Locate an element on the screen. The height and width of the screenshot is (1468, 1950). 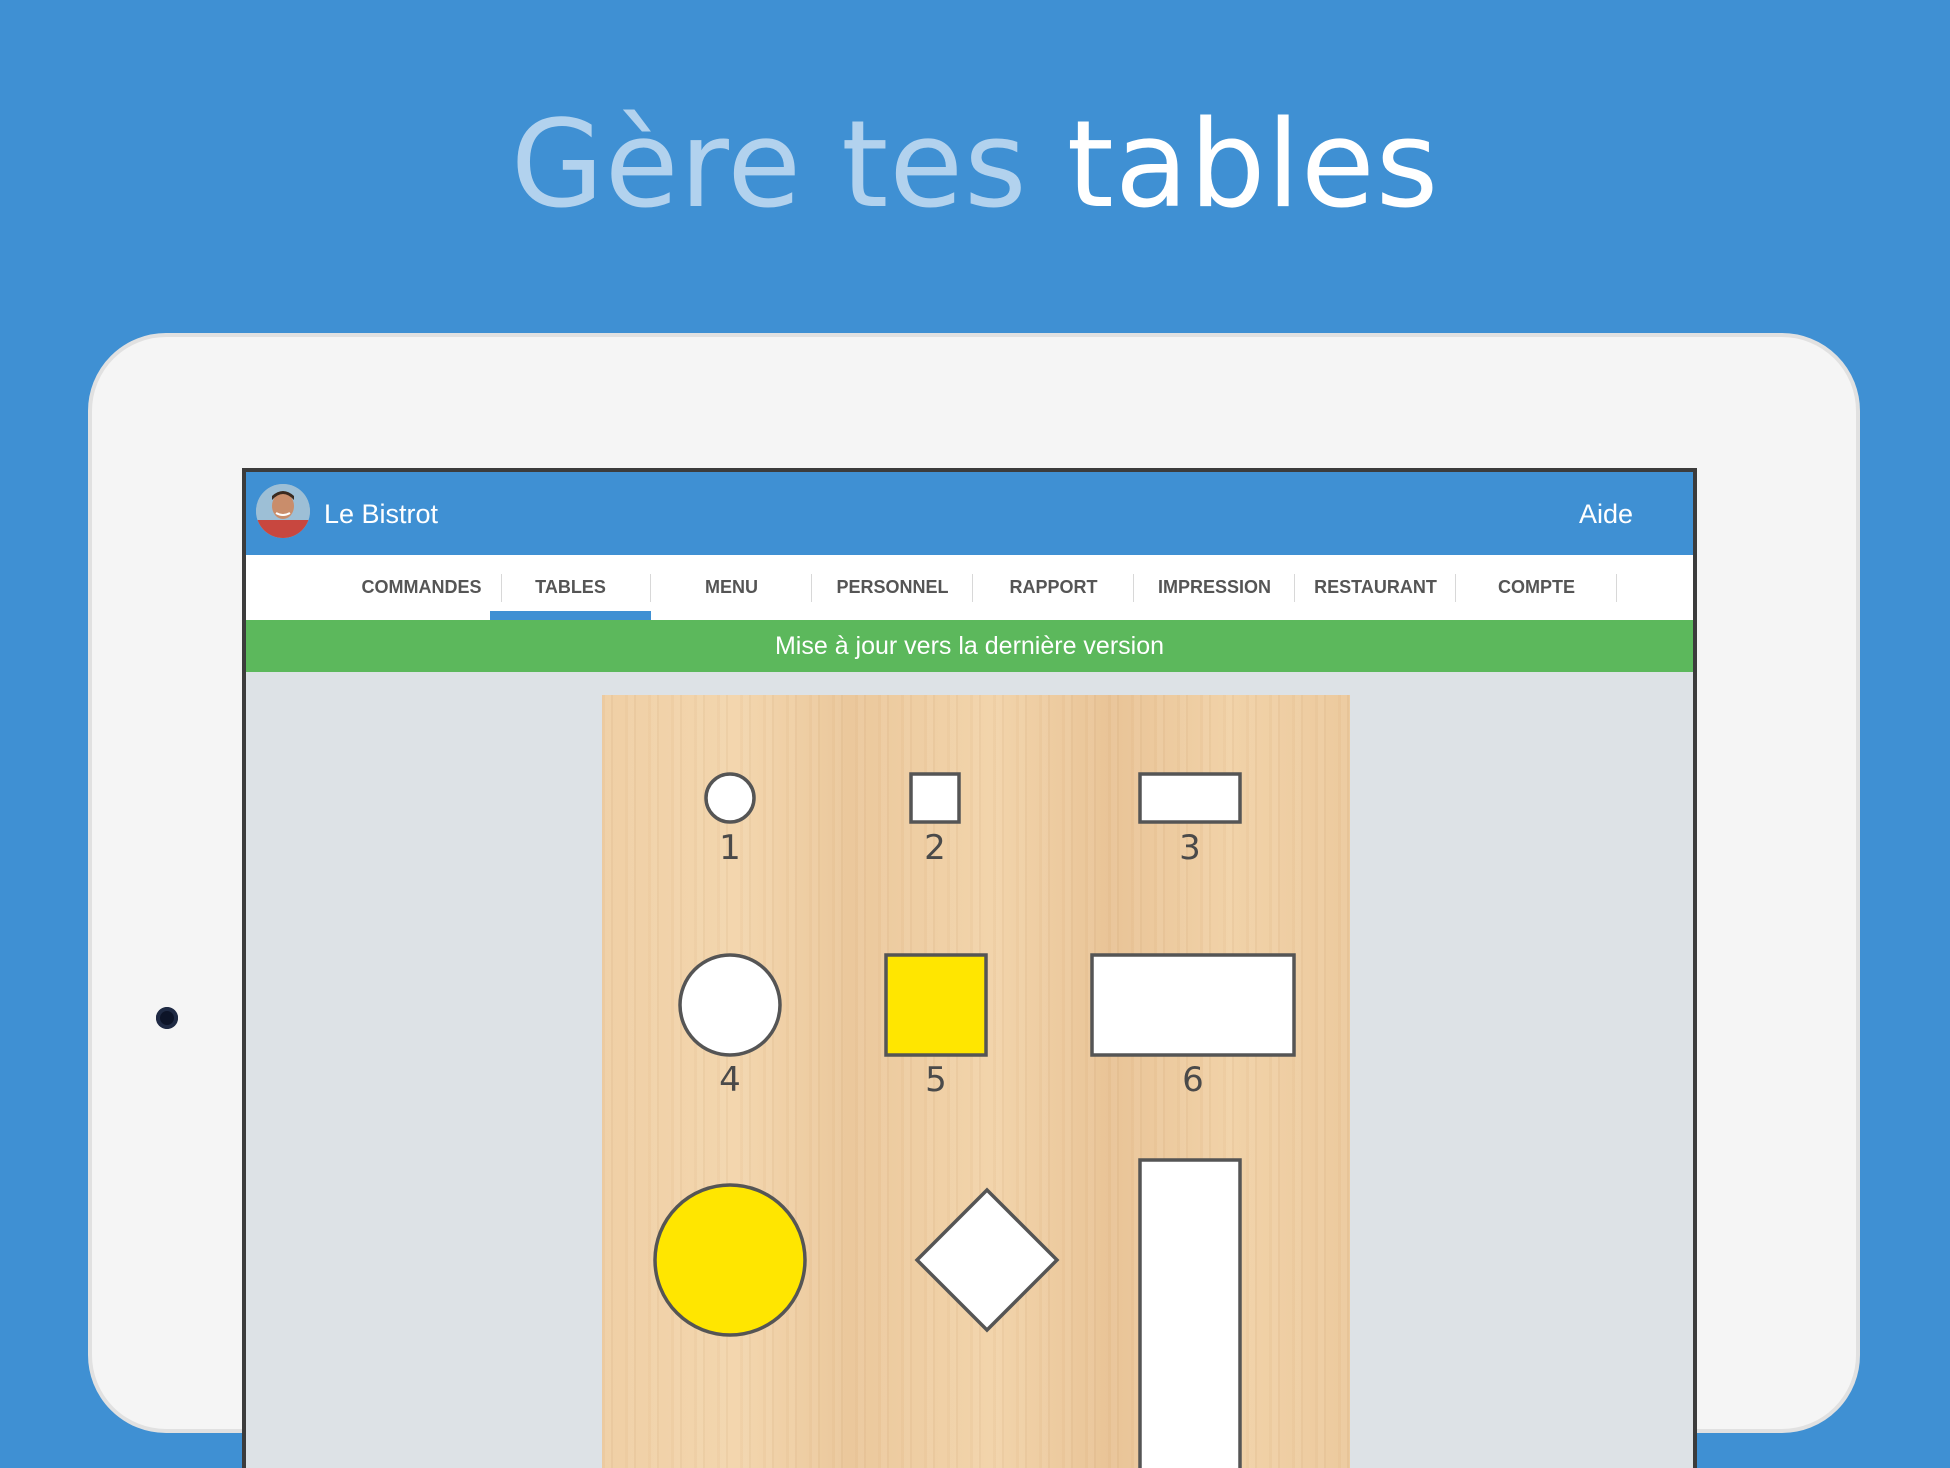
tab-label: PERSONNEL is located at coordinates (892, 587).